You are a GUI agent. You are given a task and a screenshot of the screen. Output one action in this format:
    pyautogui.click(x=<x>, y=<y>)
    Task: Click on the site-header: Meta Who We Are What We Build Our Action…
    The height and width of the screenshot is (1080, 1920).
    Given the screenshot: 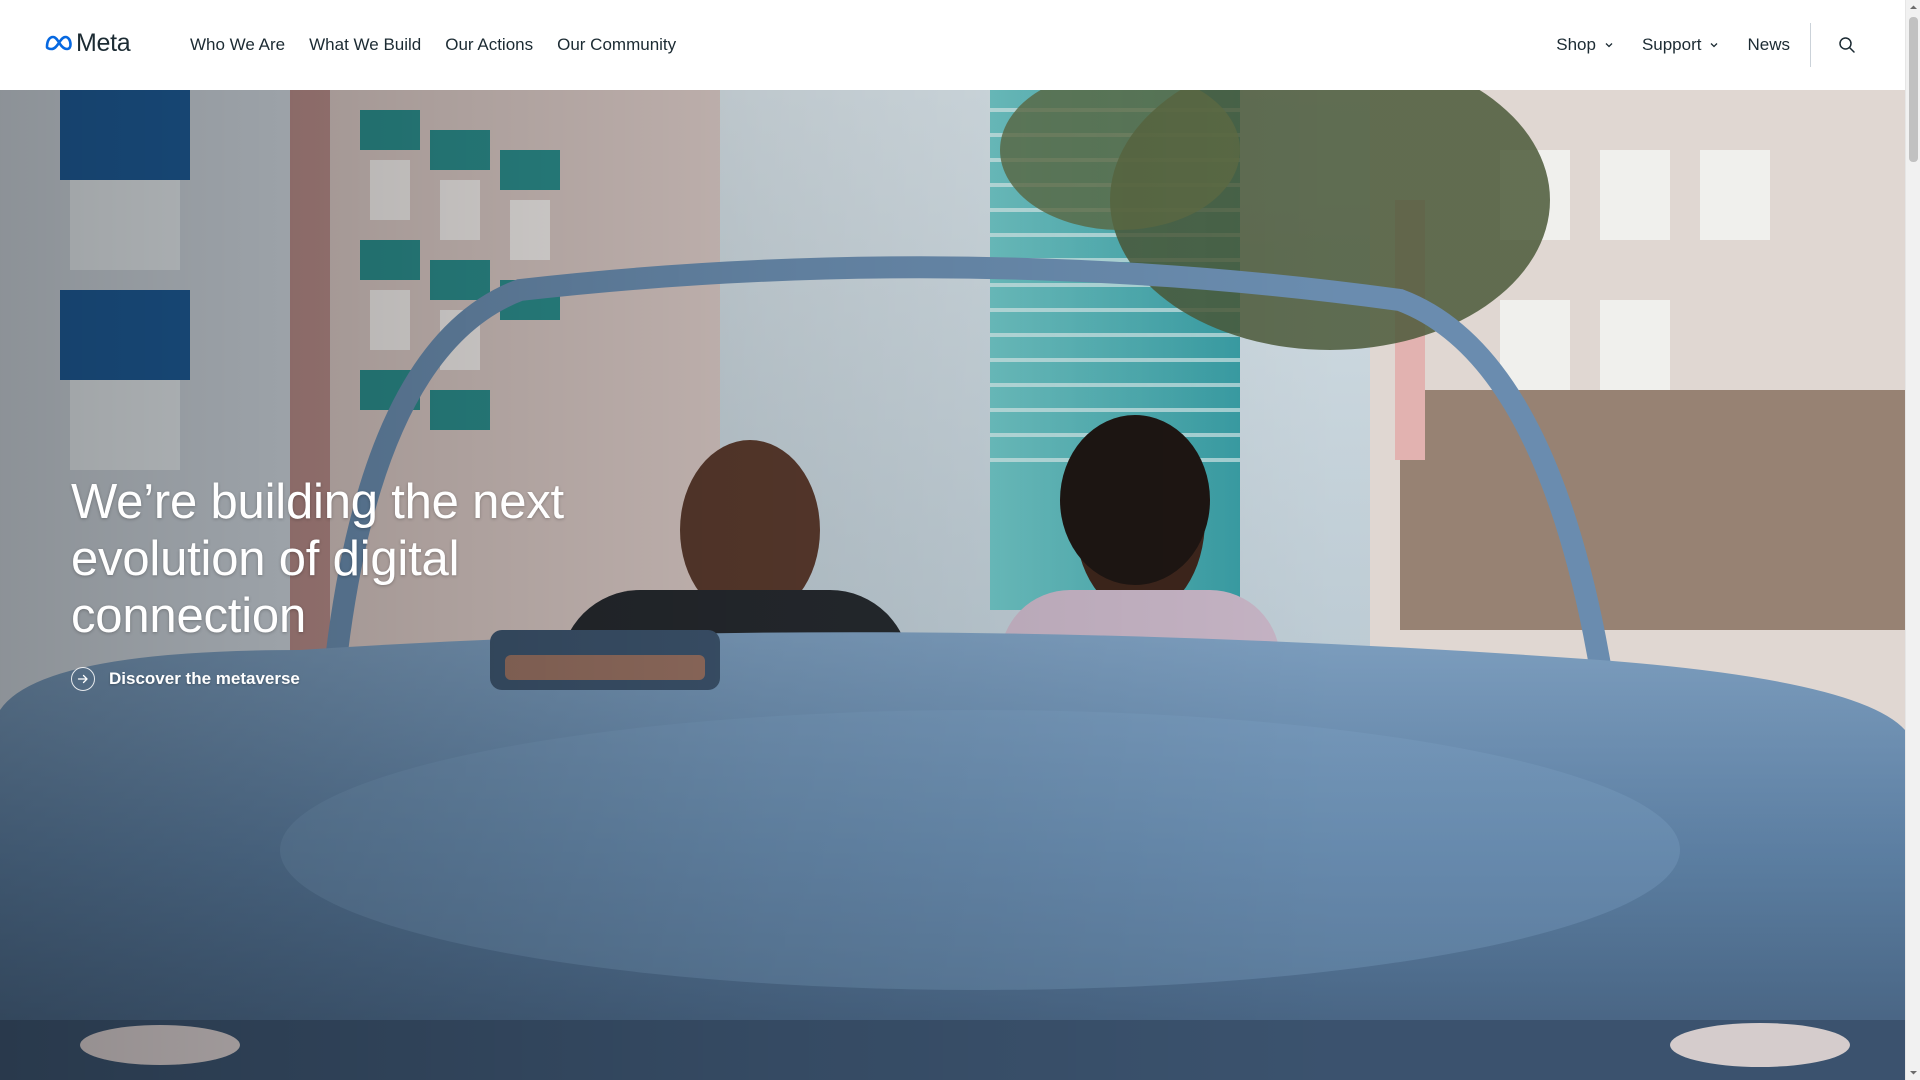 What is the action you would take?
    pyautogui.click(x=952, y=45)
    